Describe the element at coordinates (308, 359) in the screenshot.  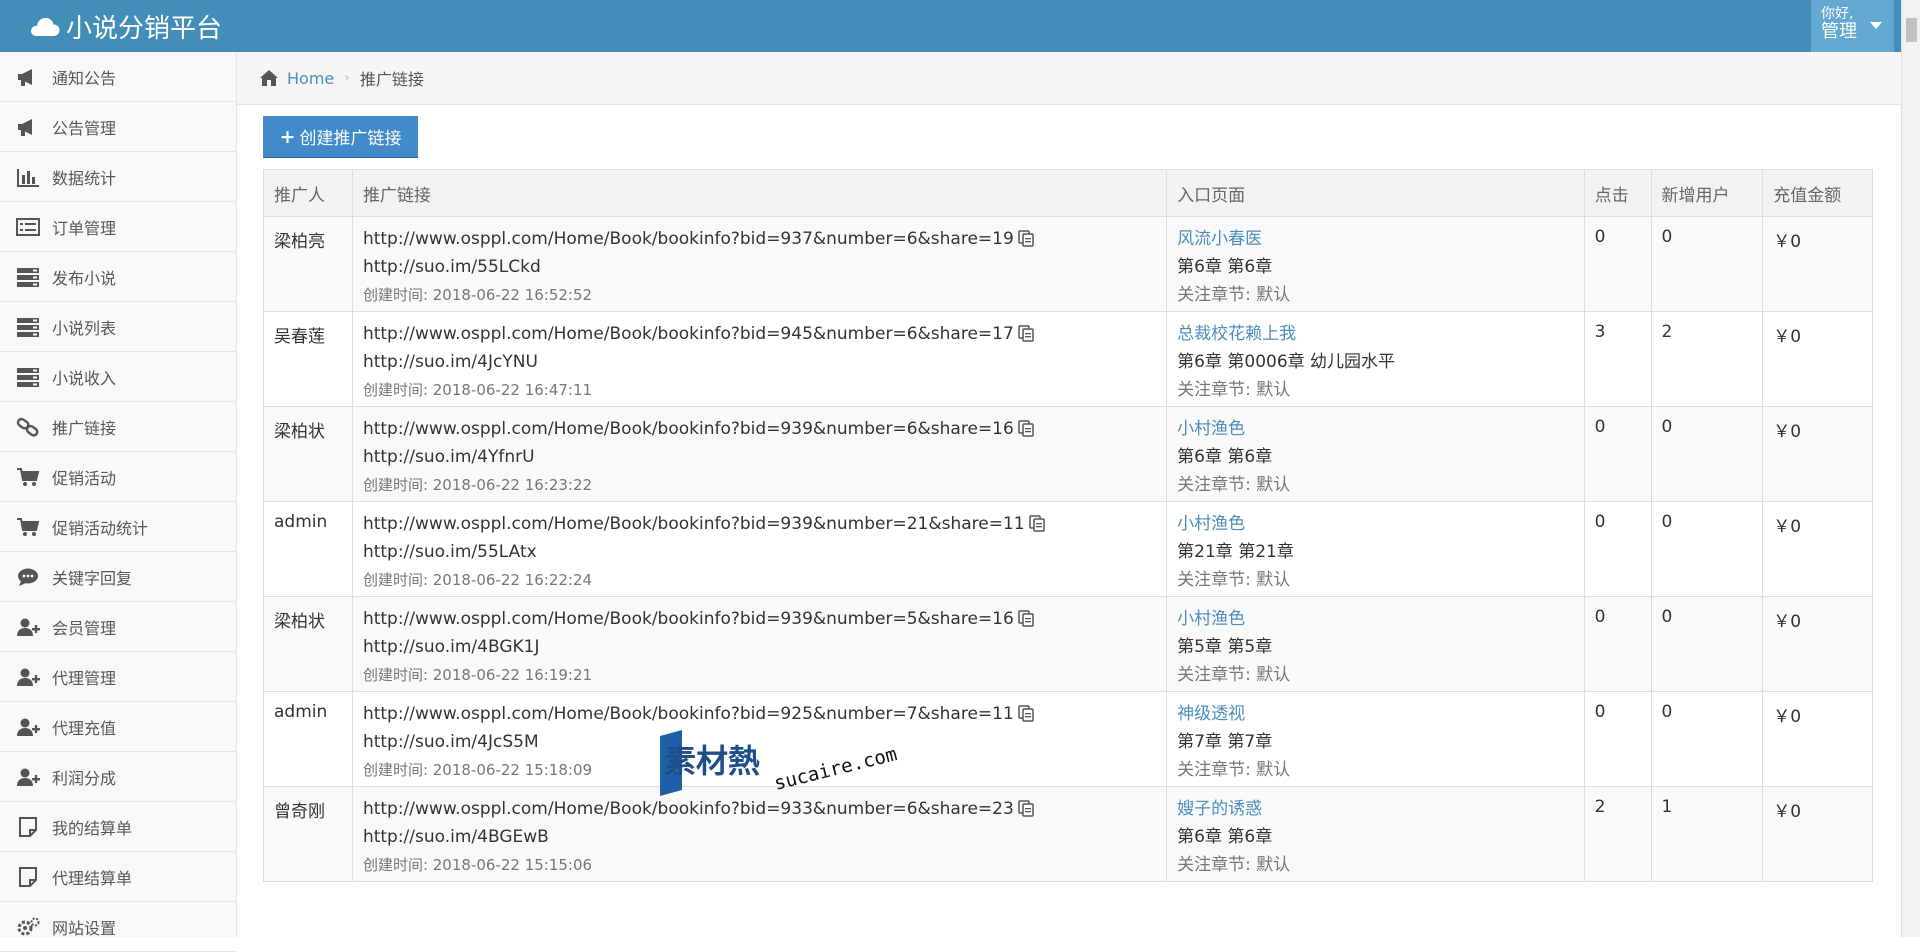
I see `cell-promoter: 吴春莲` at that location.